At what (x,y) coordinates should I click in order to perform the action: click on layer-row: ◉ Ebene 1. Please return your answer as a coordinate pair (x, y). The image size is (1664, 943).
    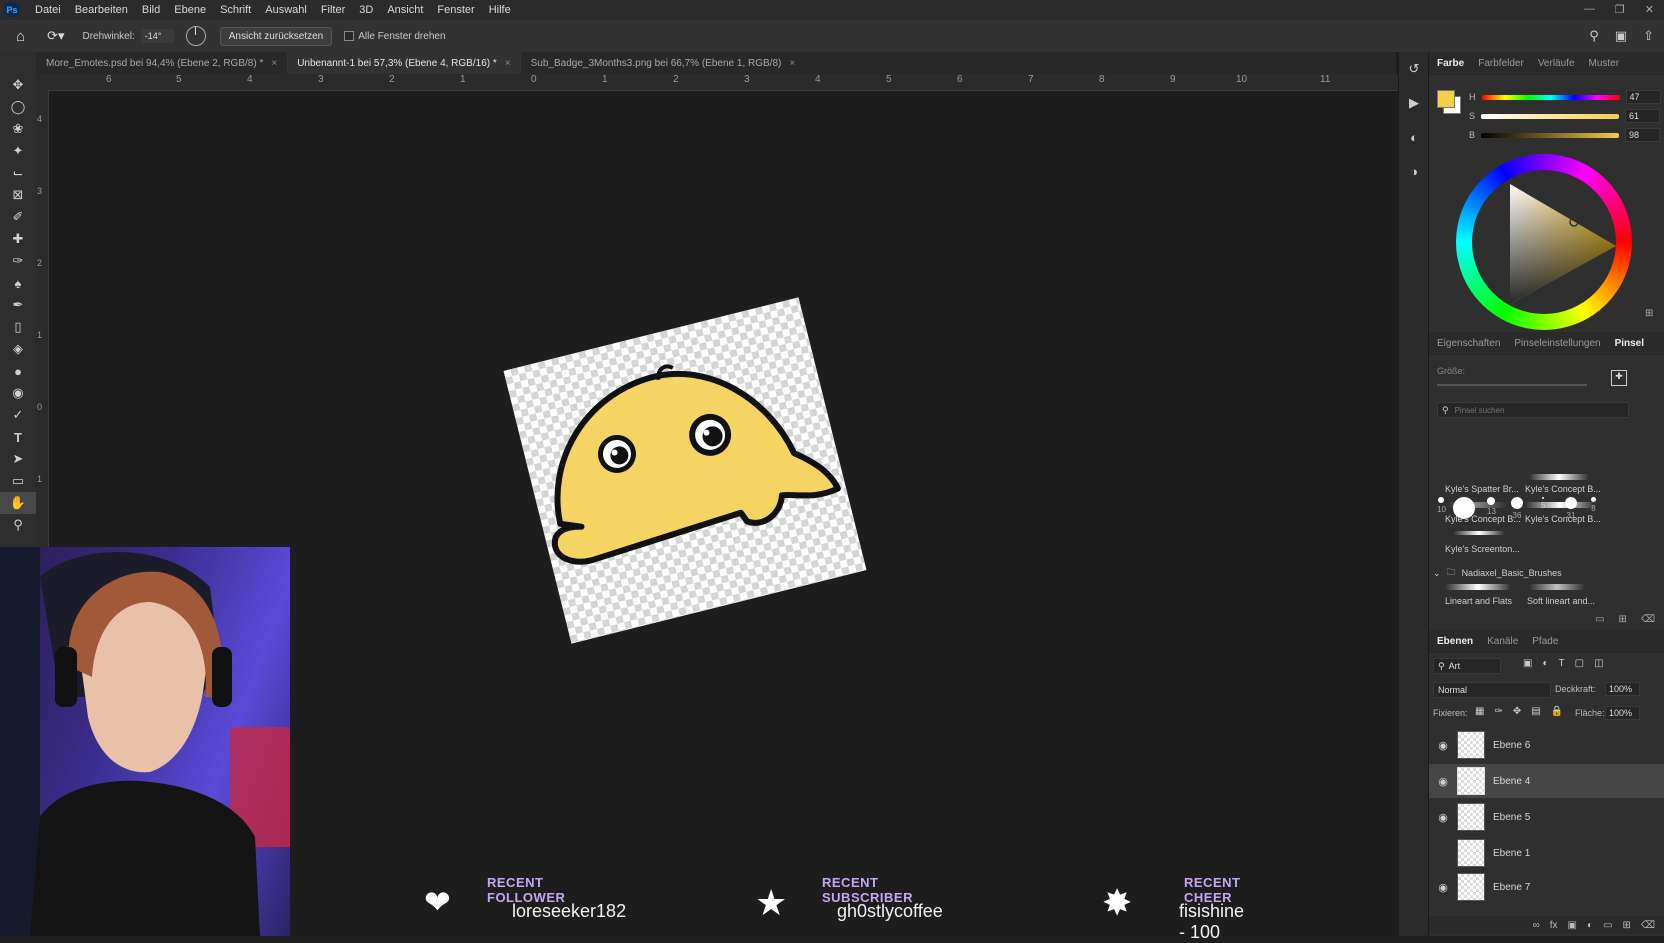
    Looking at the image, I should click on (1546, 853).